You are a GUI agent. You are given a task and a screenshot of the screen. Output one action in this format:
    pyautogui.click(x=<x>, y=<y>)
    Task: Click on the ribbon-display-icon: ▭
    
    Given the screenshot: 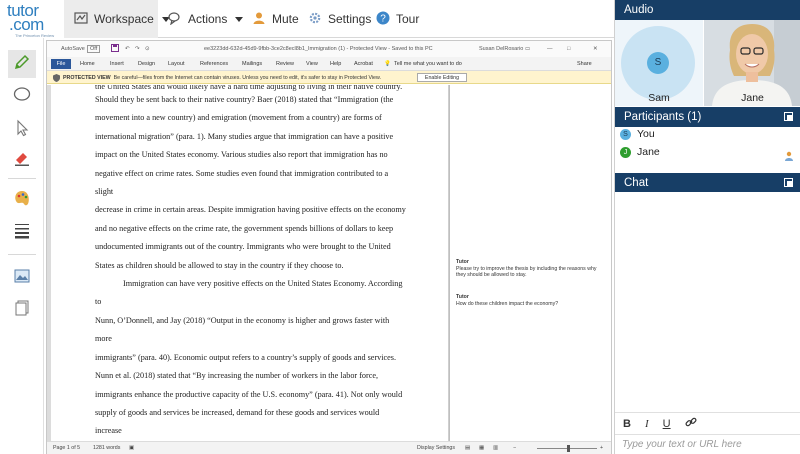 What is the action you would take?
    pyautogui.click(x=527, y=49)
    